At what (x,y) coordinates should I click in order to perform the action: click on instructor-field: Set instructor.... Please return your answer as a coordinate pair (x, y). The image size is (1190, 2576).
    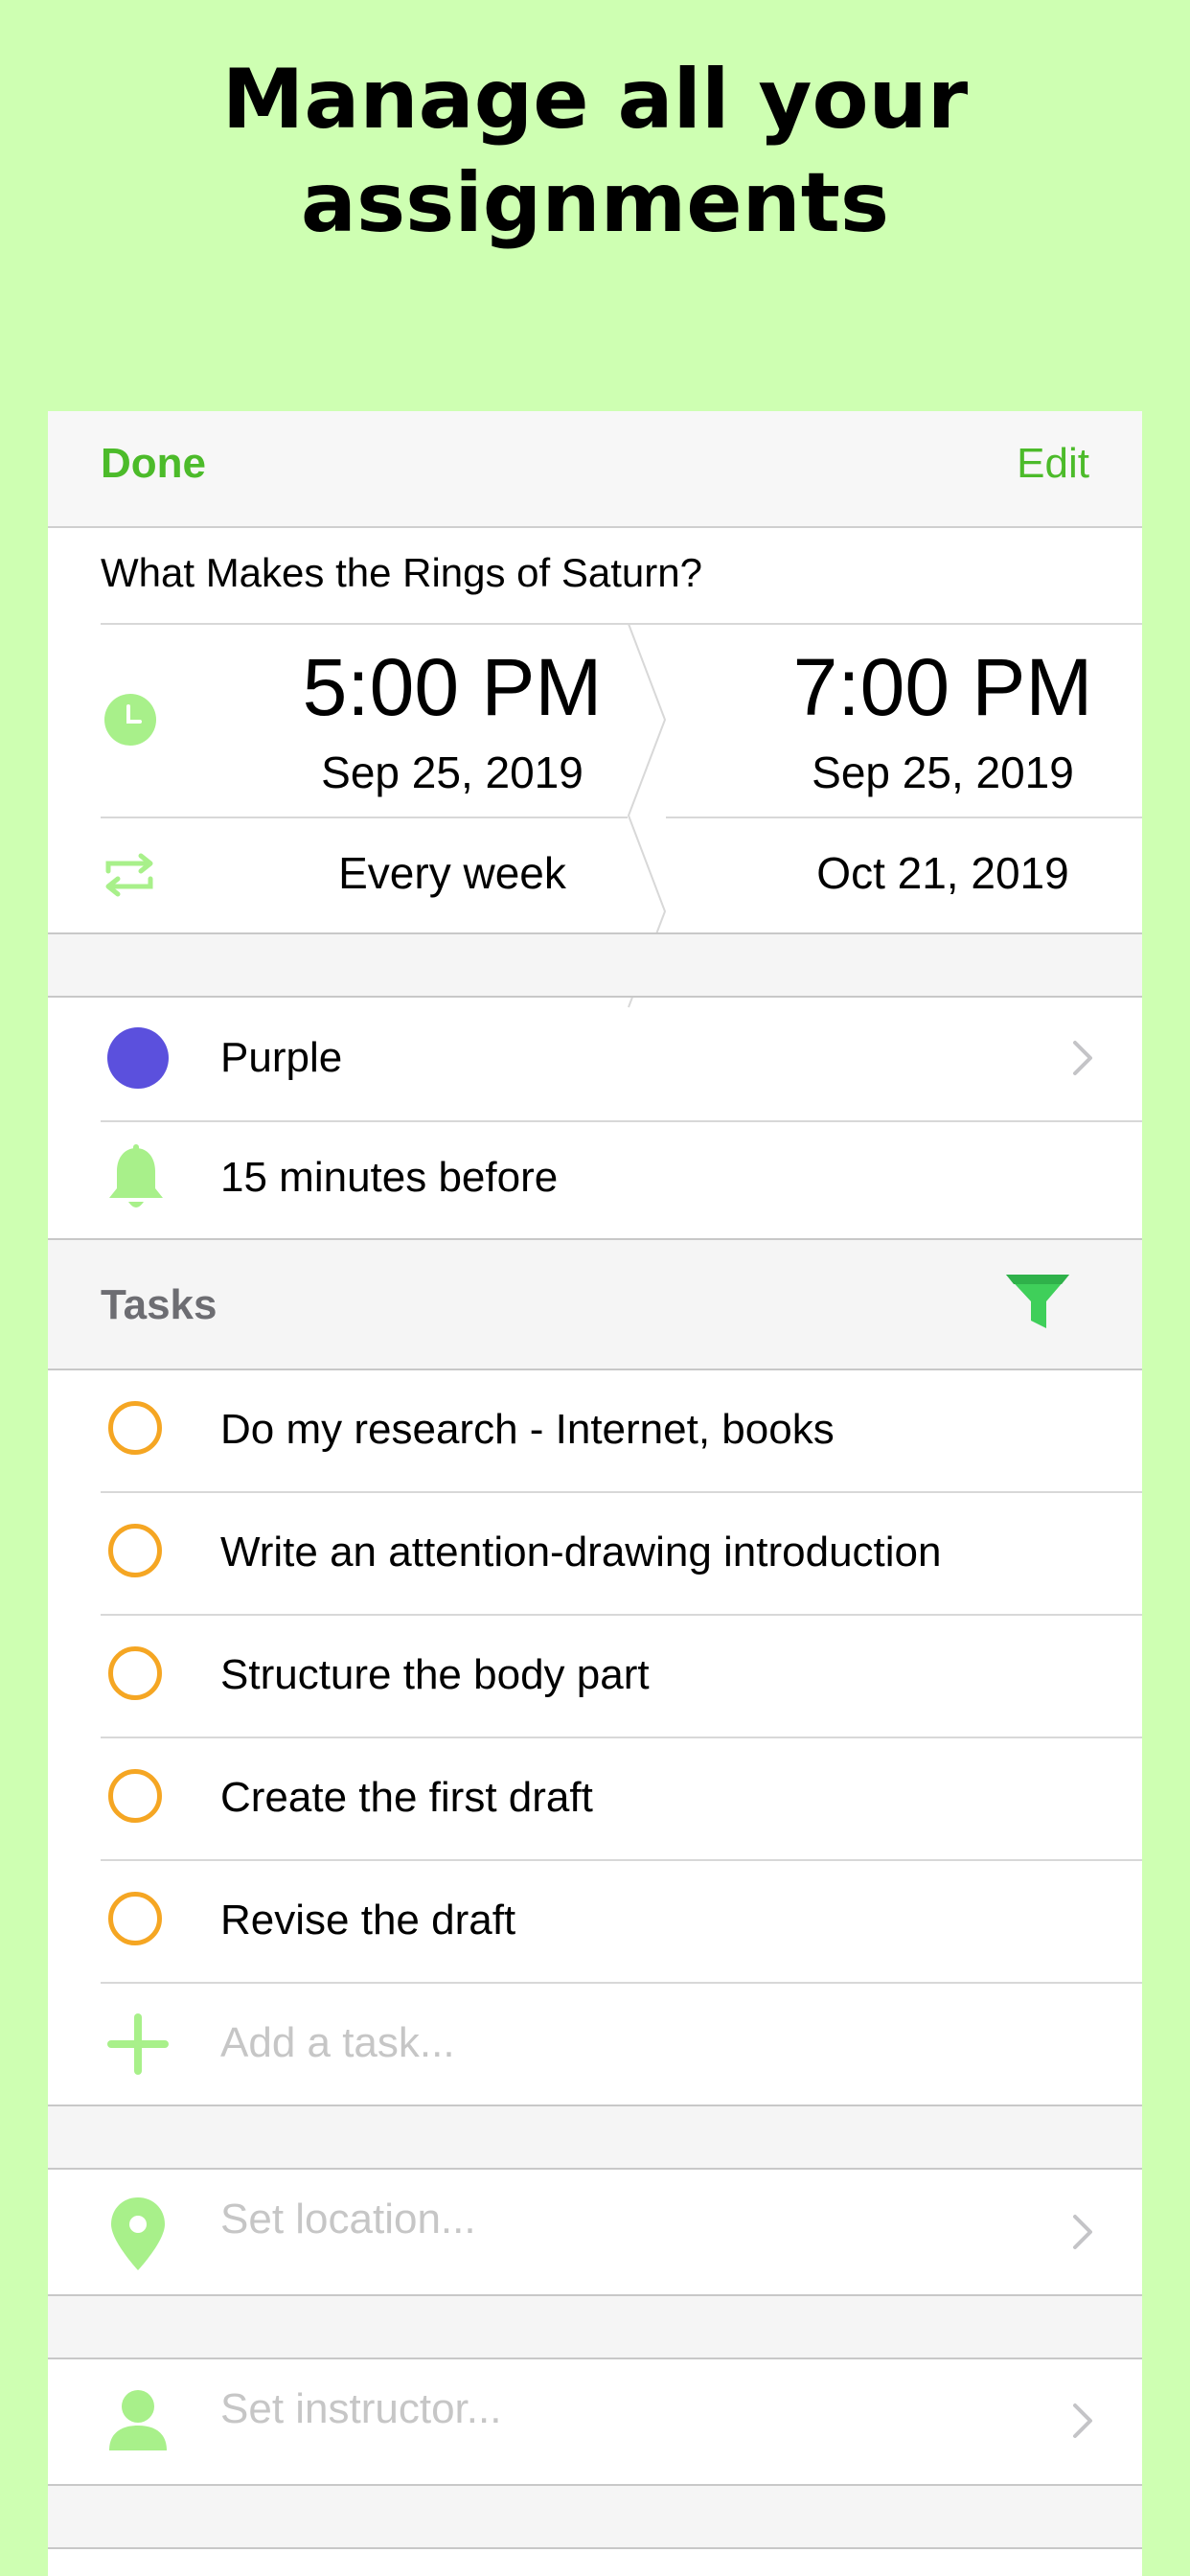
    Looking at the image, I should click on (361, 2408).